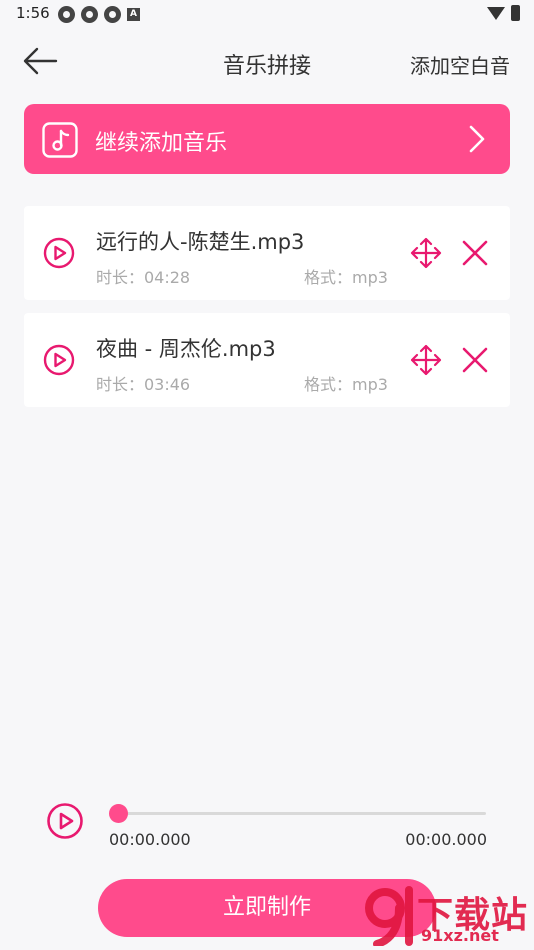 The height and width of the screenshot is (950, 534). Describe the element at coordinates (515, 13) in the screenshot. I see `battery-icon` at that location.